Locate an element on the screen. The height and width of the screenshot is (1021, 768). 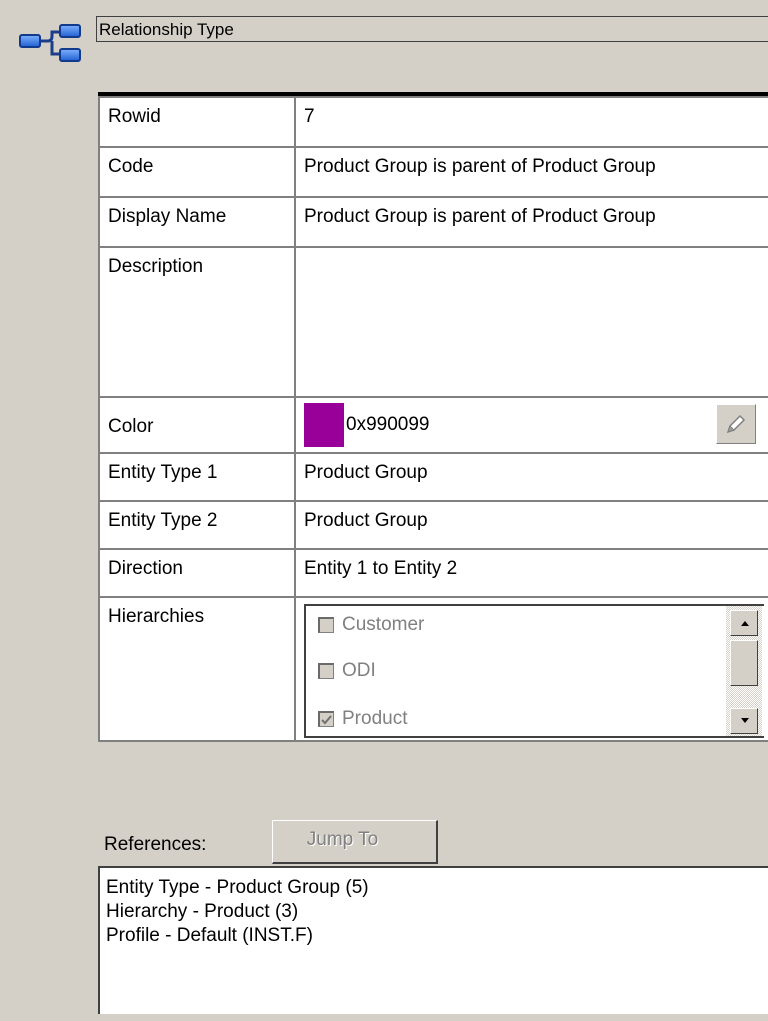
description-label: Description is located at coordinates (197, 322).